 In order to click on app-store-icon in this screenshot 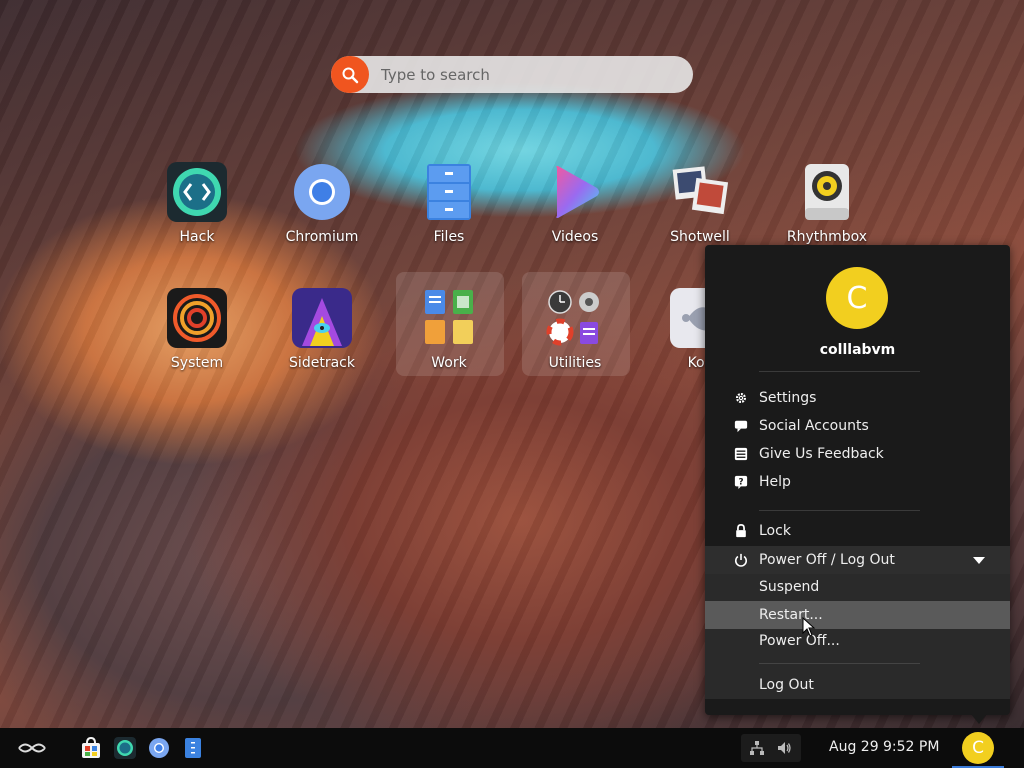, I will do `click(91, 747)`.